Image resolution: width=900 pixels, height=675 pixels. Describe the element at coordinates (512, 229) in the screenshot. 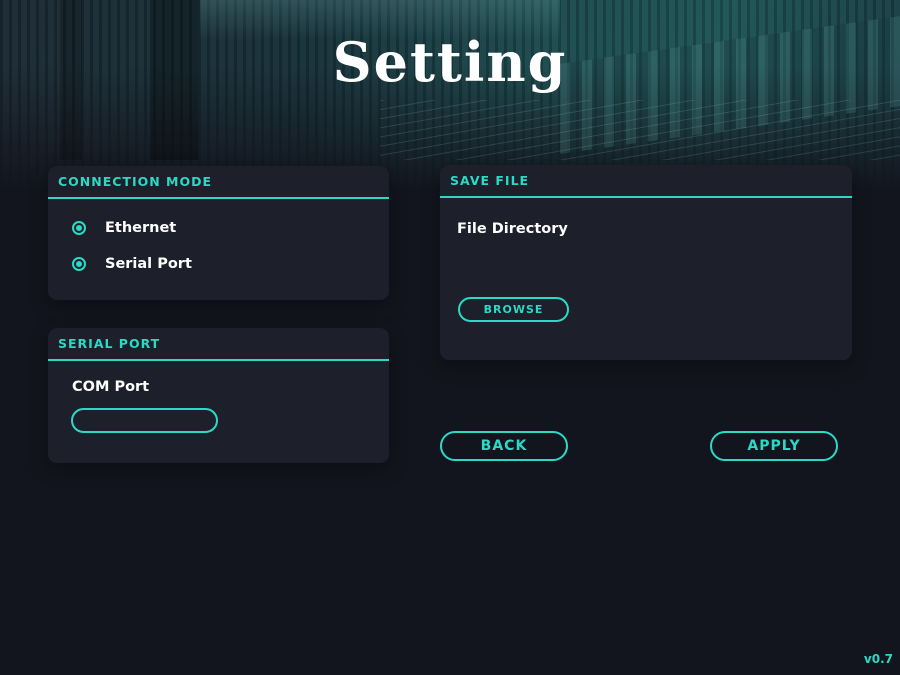

I see `file-directory-label: File Directory` at that location.